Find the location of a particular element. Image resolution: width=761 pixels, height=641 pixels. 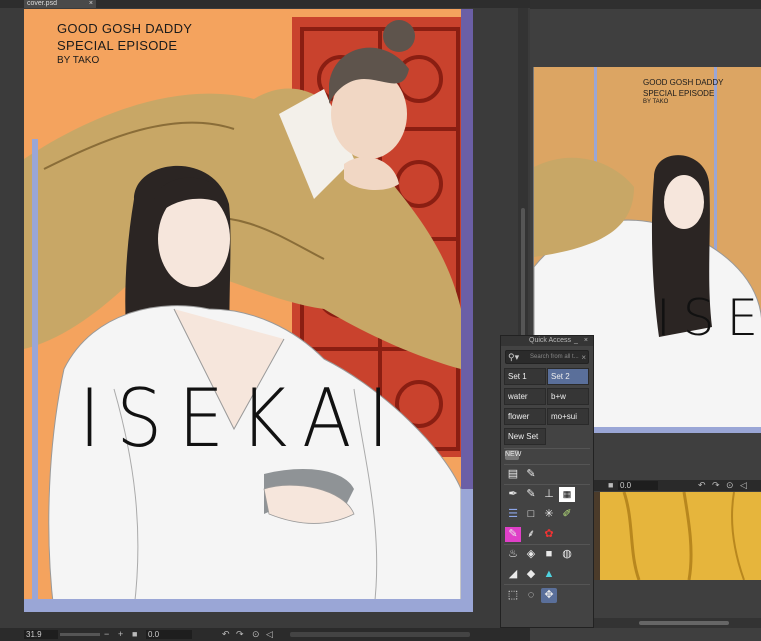

sub-view-artwork is located at coordinates (677, 536).